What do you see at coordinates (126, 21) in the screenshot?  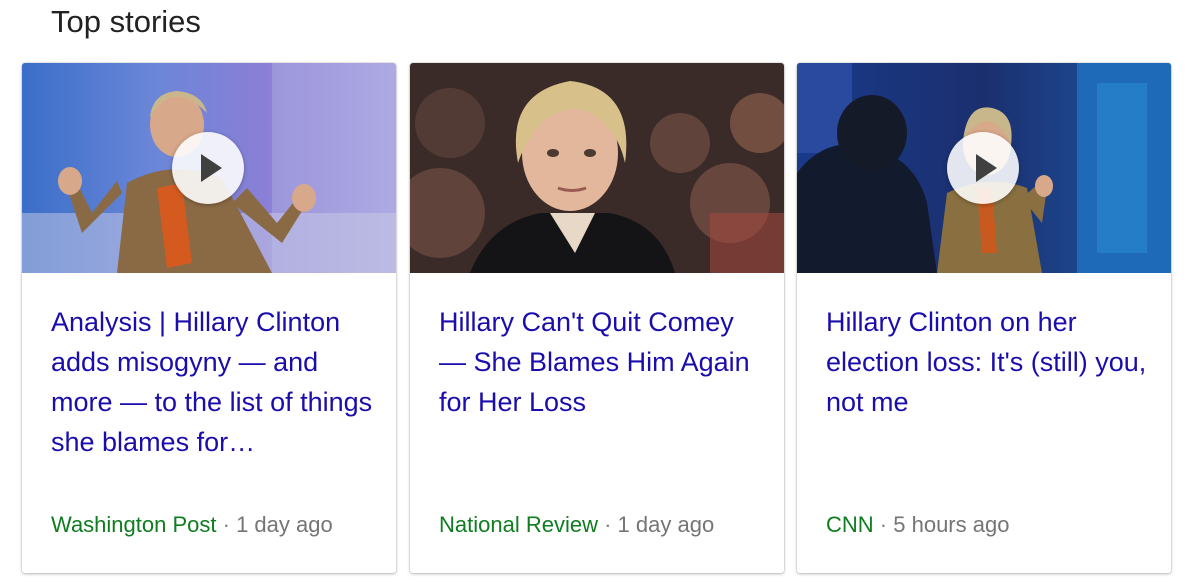 I see `section-title: Top stories` at bounding box center [126, 21].